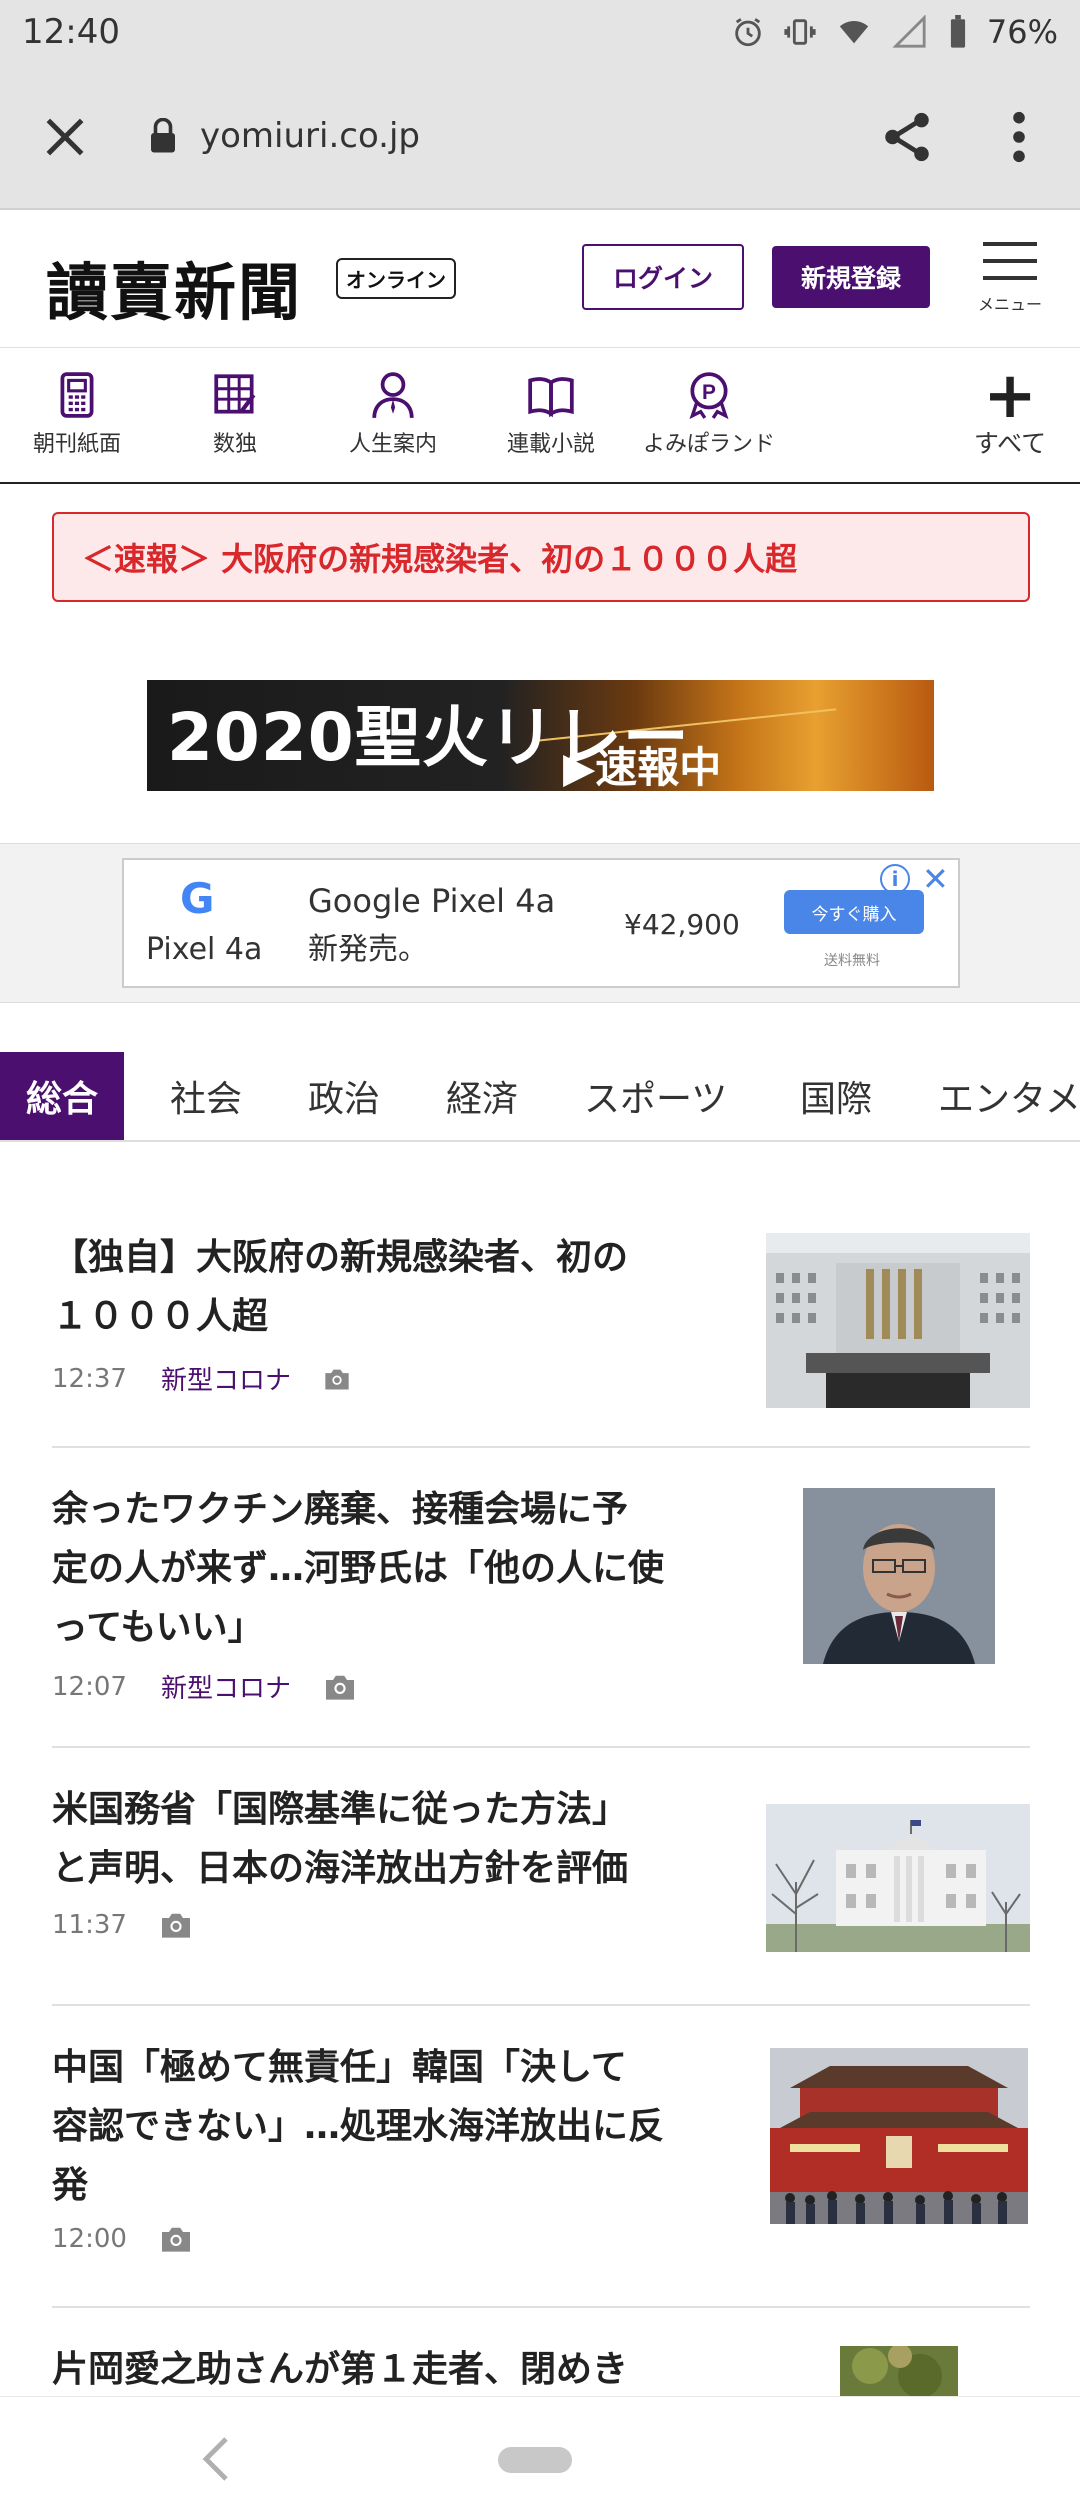  What do you see at coordinates (89, 2239) in the screenshot?
I see `article-time: 12:00` at bounding box center [89, 2239].